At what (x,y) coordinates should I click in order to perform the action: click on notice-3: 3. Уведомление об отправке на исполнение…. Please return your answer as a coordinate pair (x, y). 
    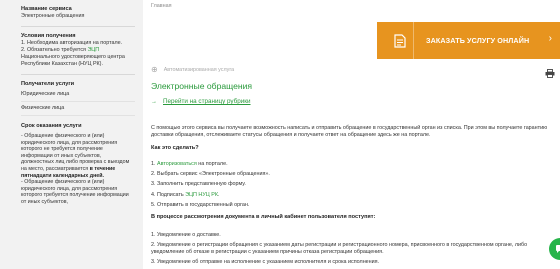
    Looking at the image, I should click on (265, 262).